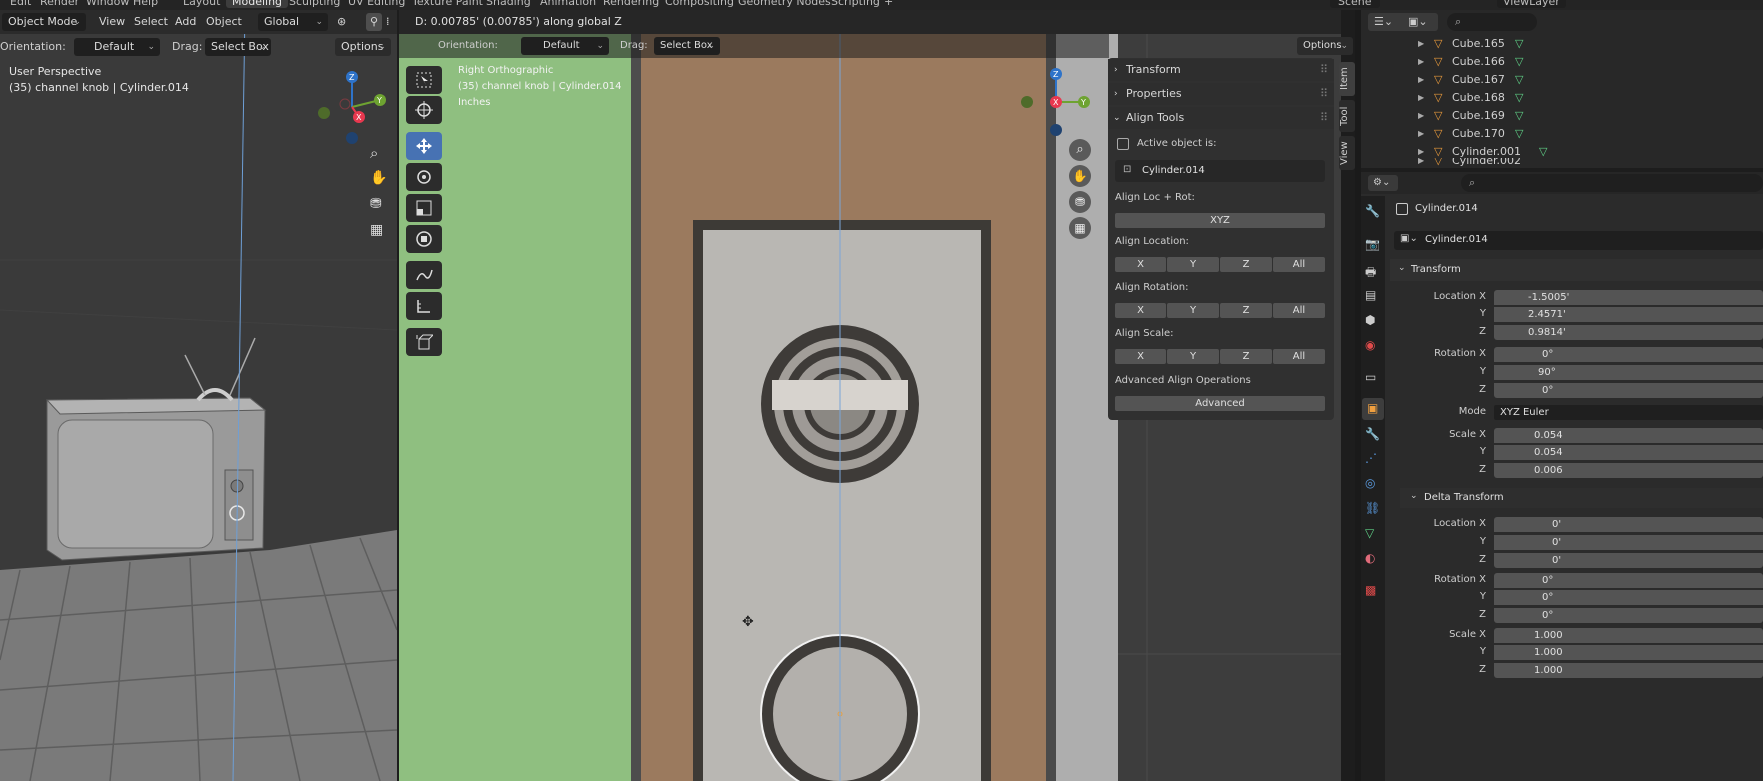  What do you see at coordinates (1246, 356) in the screenshot?
I see `align-scale-z-button: Z` at bounding box center [1246, 356].